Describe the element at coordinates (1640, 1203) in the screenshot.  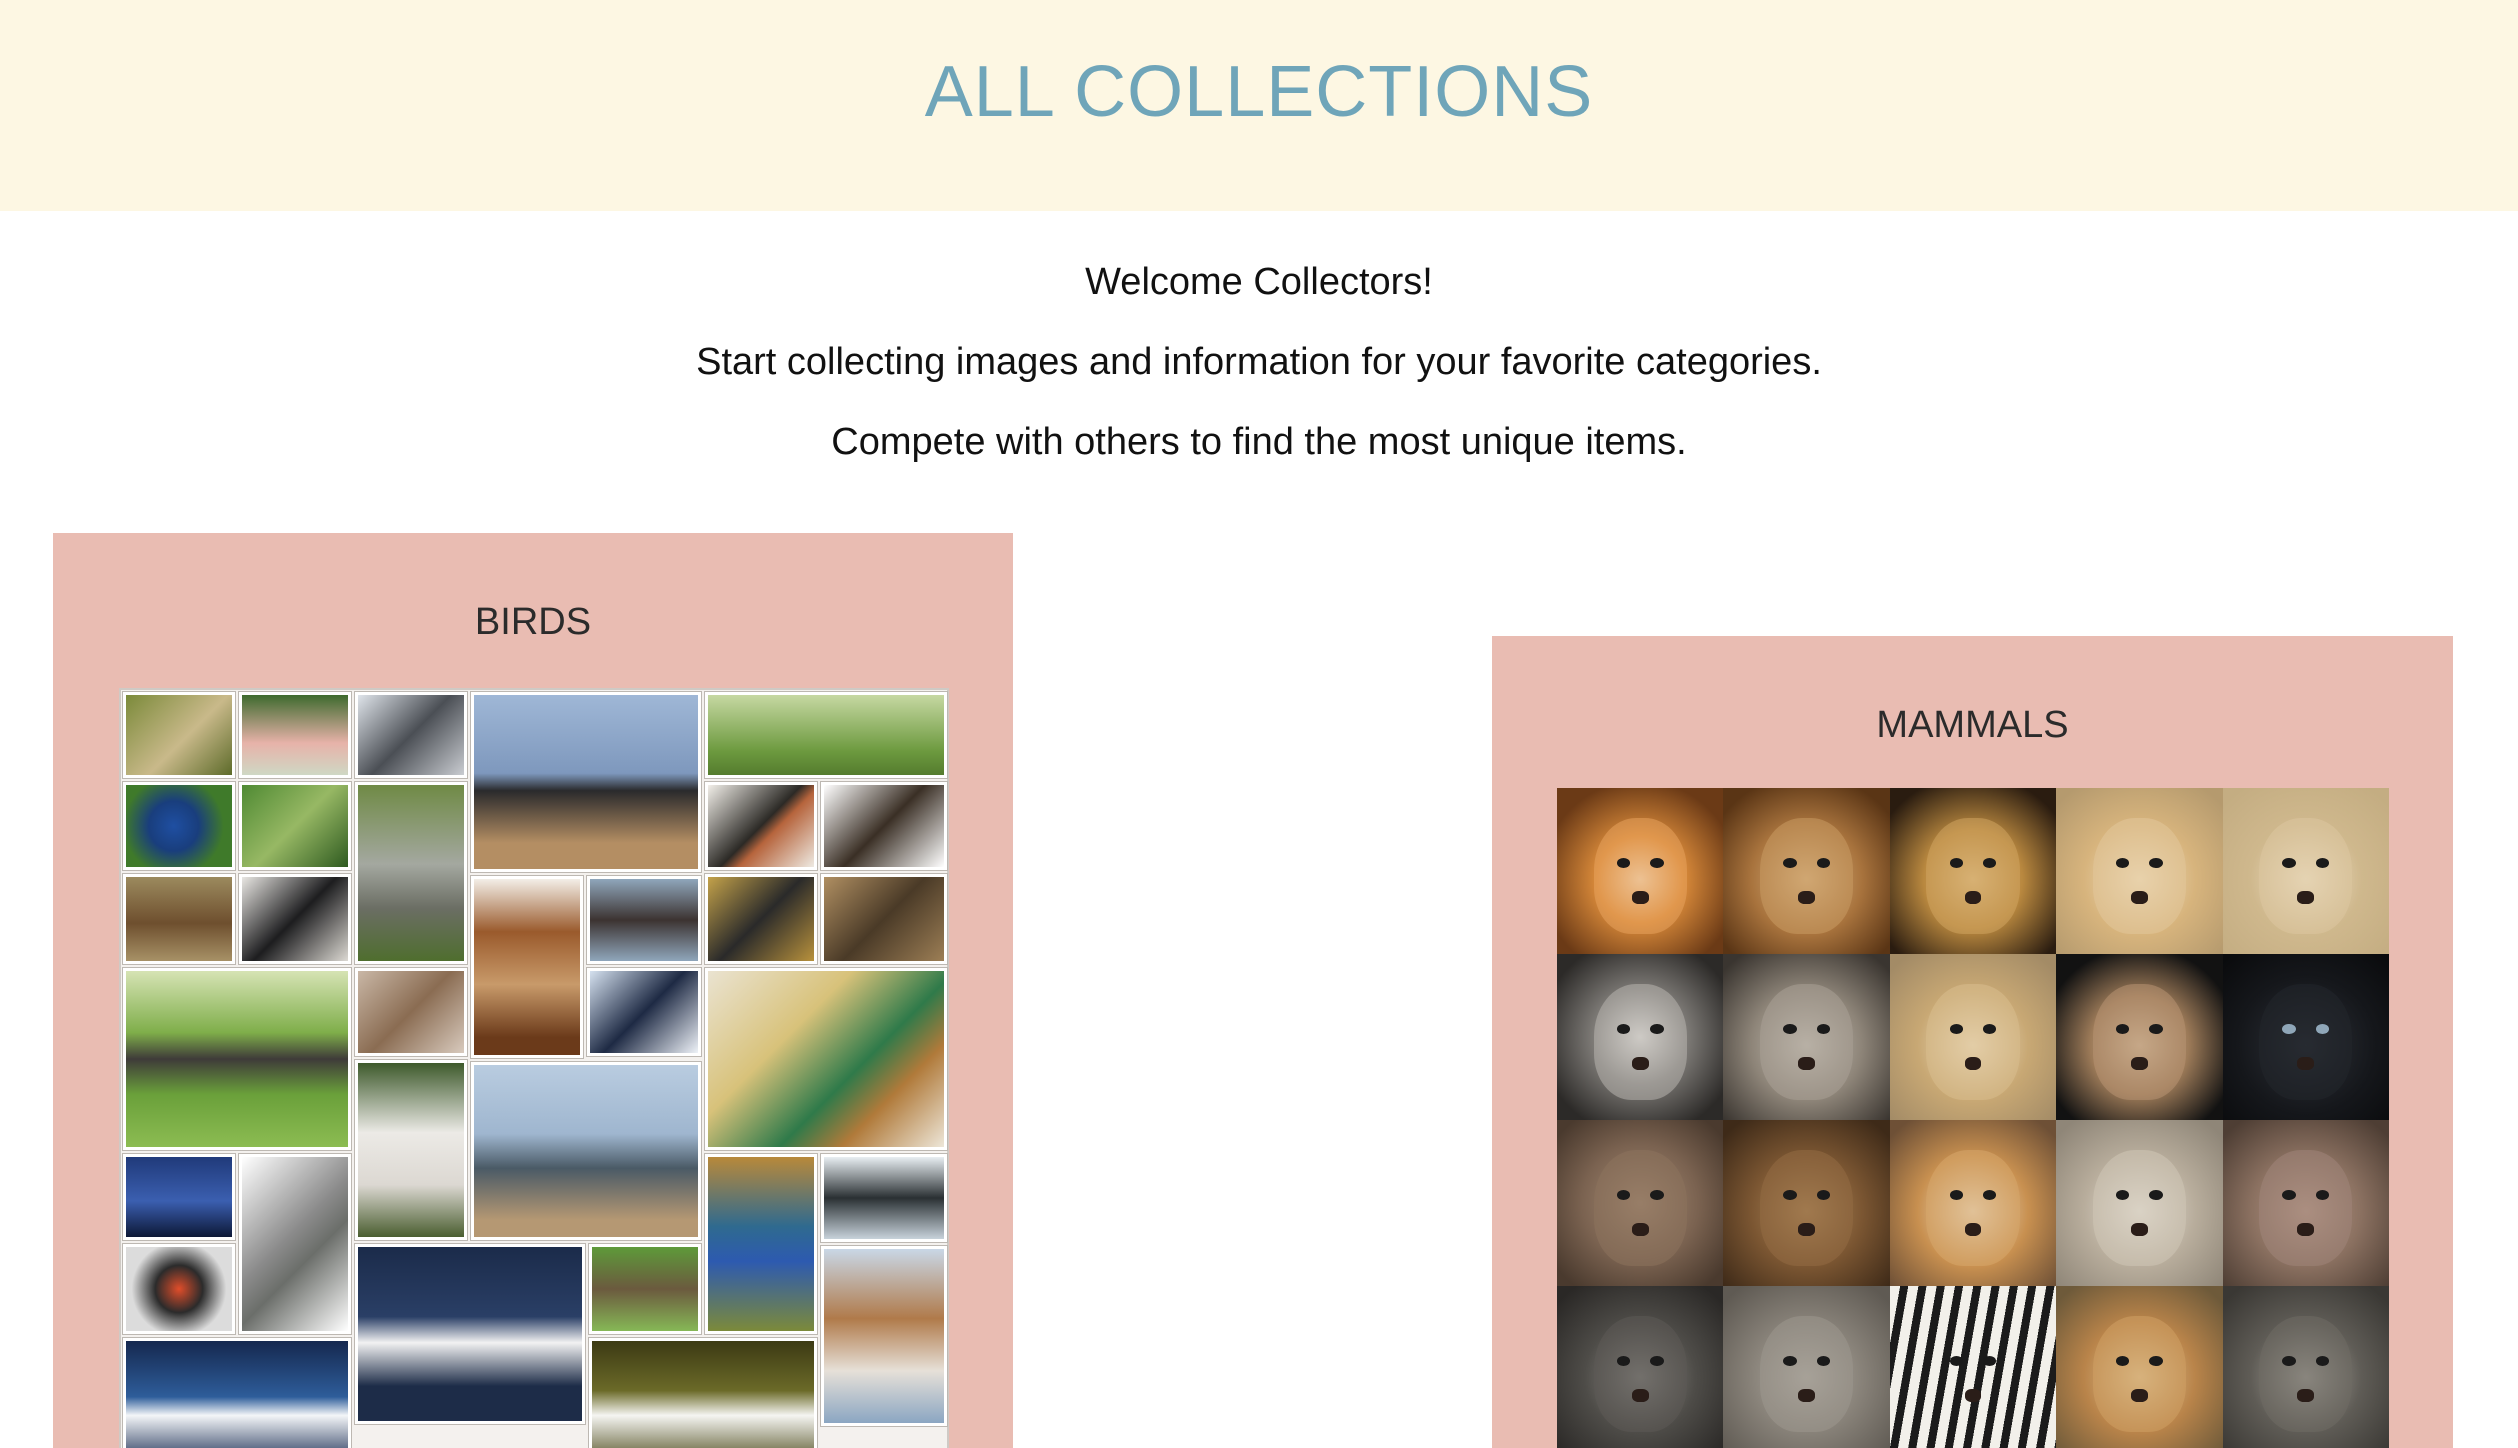
I see `elephant-photo` at that location.